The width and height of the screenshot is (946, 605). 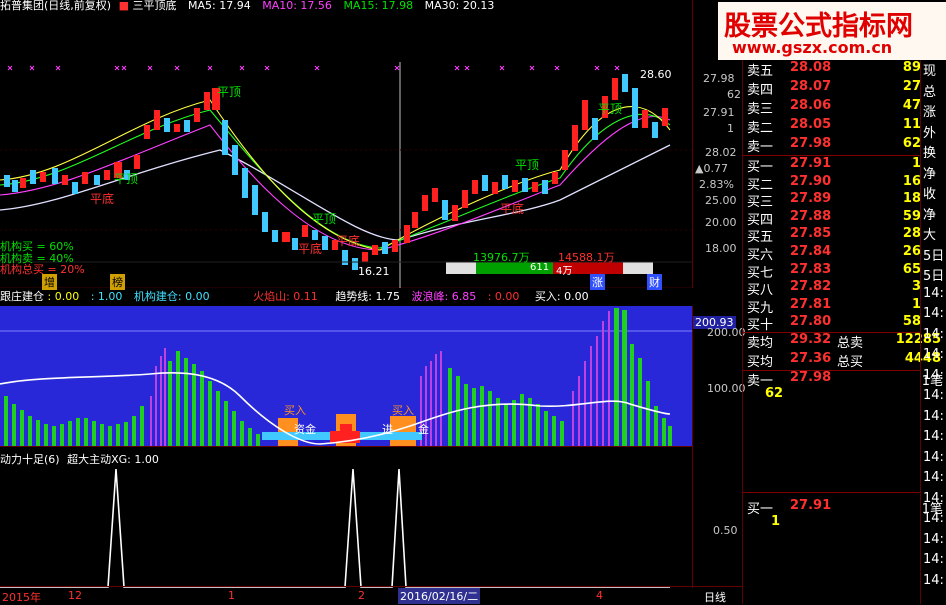 What do you see at coordinates (599, 595) in the screenshot?
I see `x-tick: 4` at bounding box center [599, 595].